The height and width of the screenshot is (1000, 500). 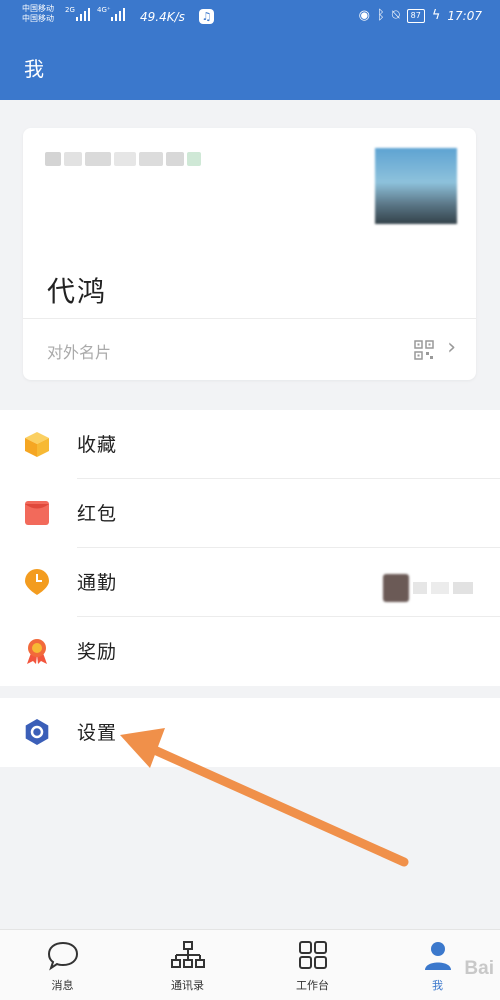 What do you see at coordinates (313, 955) in the screenshot?
I see `grid-icon` at bounding box center [313, 955].